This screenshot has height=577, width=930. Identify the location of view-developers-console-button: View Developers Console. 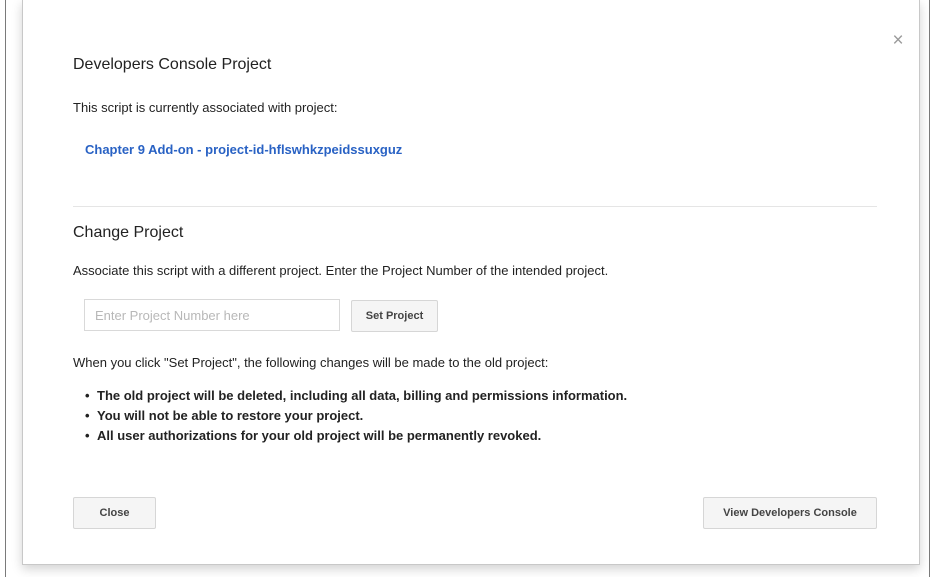
(790, 513).